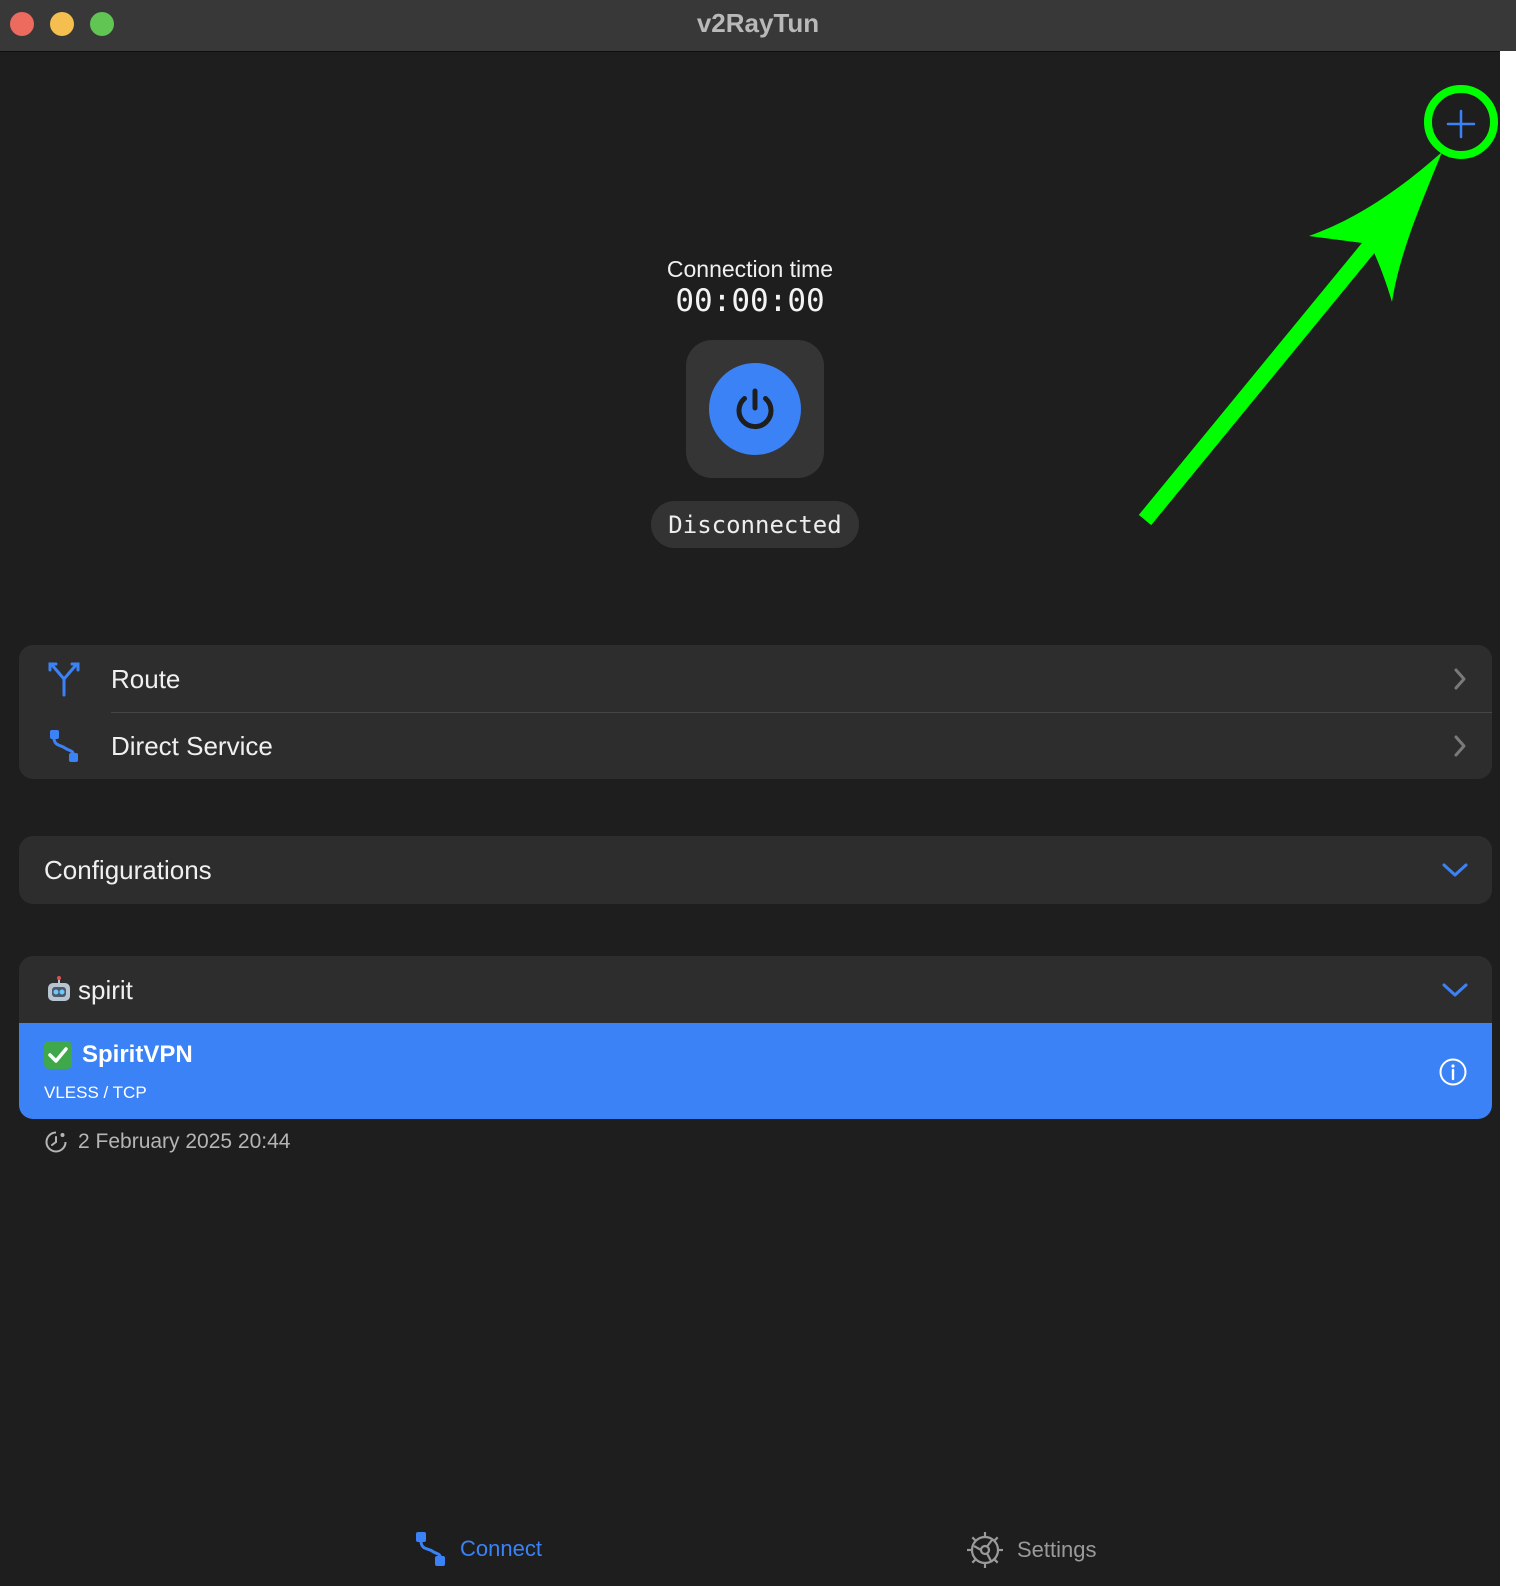 The height and width of the screenshot is (1586, 1516). Describe the element at coordinates (755, 990) in the screenshot. I see `group-header: spirit` at that location.